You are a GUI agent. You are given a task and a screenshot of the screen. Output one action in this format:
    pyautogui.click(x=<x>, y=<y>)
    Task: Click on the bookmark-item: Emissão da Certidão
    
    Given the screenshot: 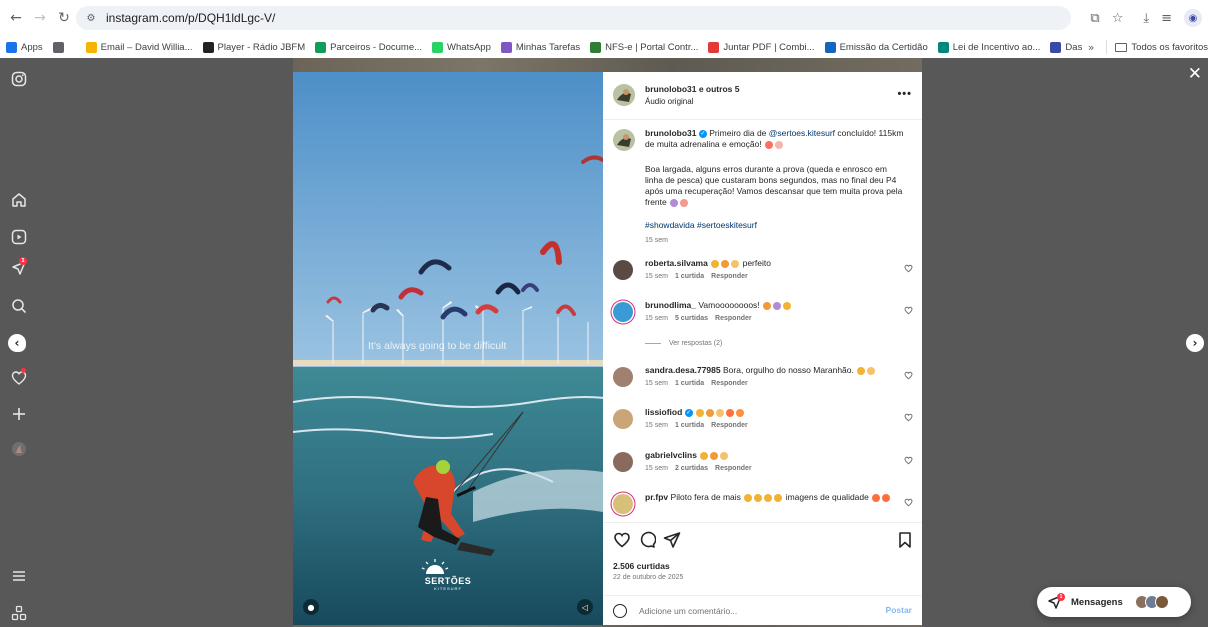 What is the action you would take?
    pyautogui.click(x=876, y=47)
    